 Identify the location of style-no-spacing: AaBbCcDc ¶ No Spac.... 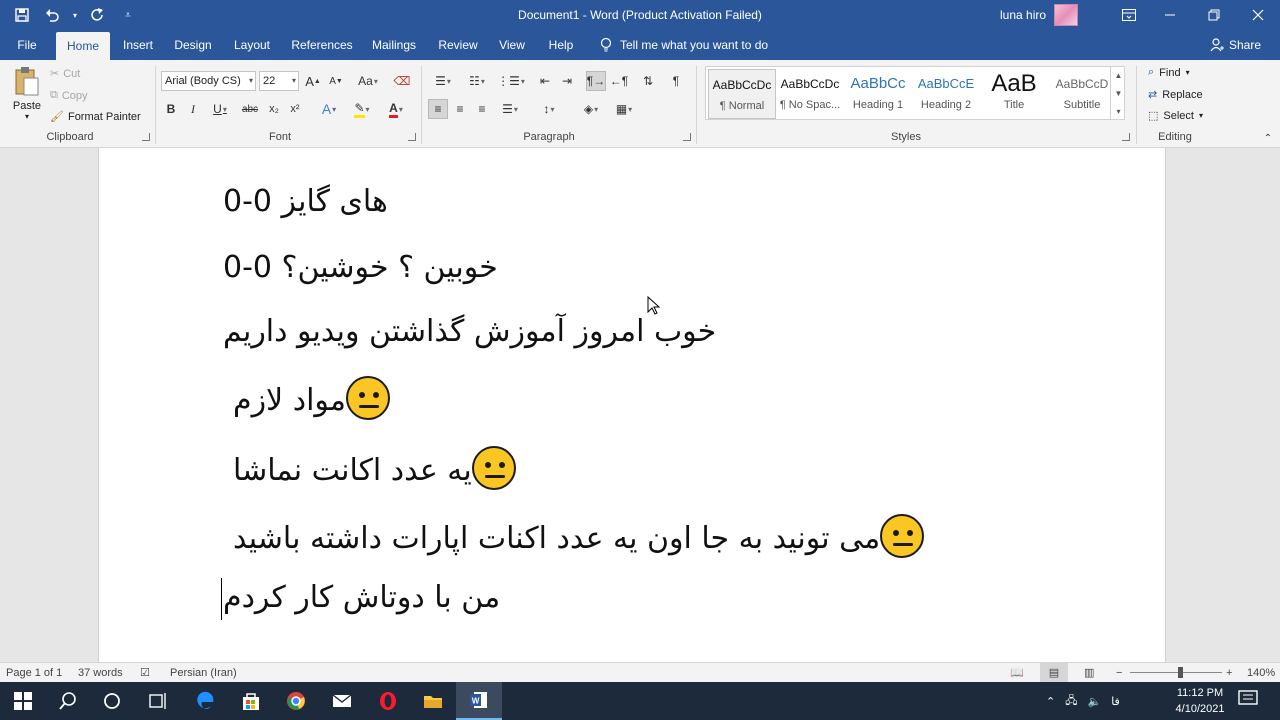
(810, 94).